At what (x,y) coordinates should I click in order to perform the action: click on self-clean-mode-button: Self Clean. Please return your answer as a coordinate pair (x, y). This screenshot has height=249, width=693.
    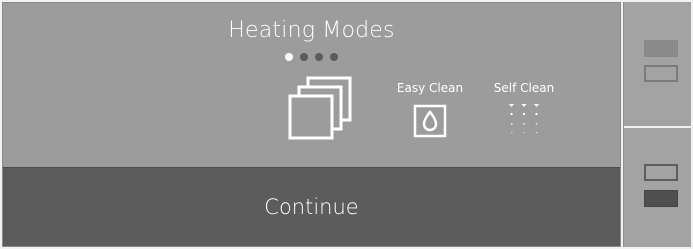
    Looking at the image, I should click on (524, 108).